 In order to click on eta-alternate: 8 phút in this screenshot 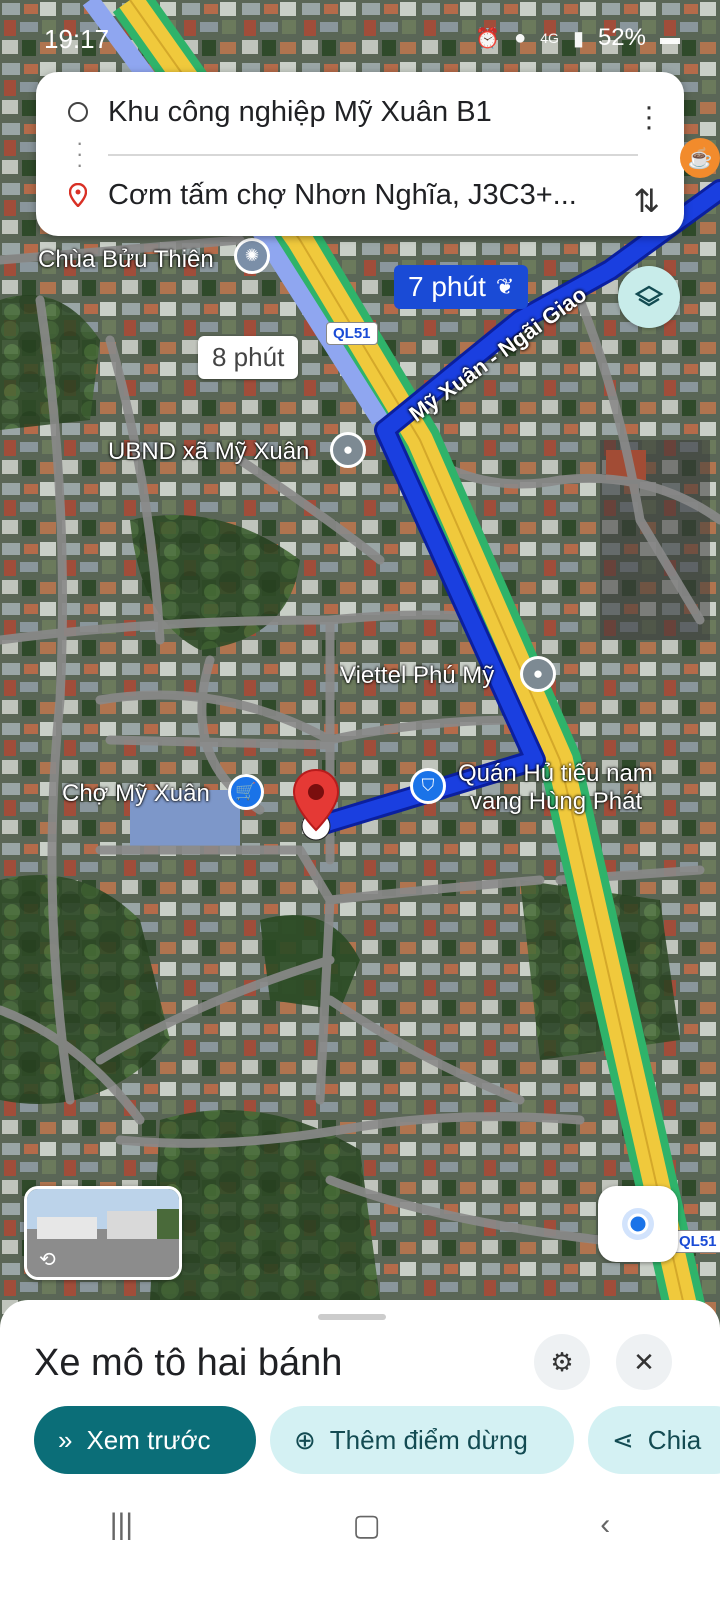, I will do `click(248, 357)`.